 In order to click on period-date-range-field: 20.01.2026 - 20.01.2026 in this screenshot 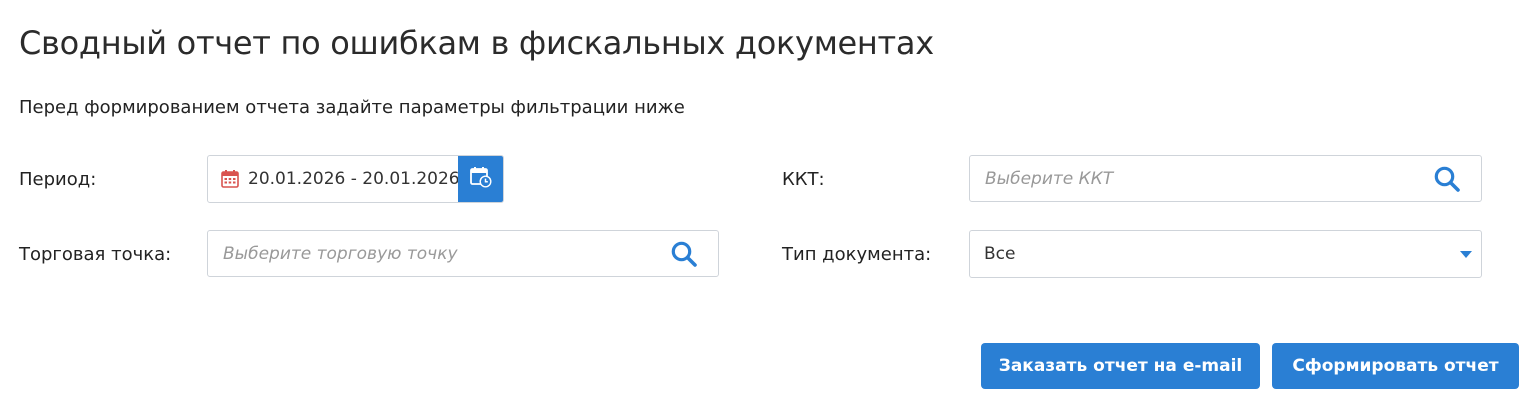, I will do `click(355, 179)`.